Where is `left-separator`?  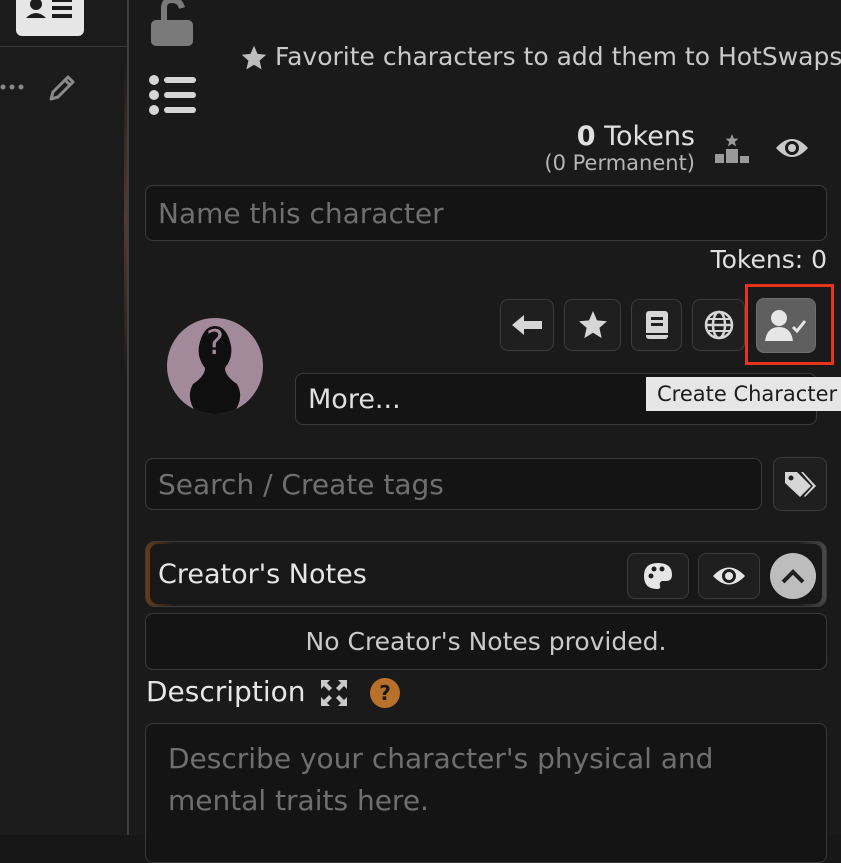 left-separator is located at coordinates (63, 46).